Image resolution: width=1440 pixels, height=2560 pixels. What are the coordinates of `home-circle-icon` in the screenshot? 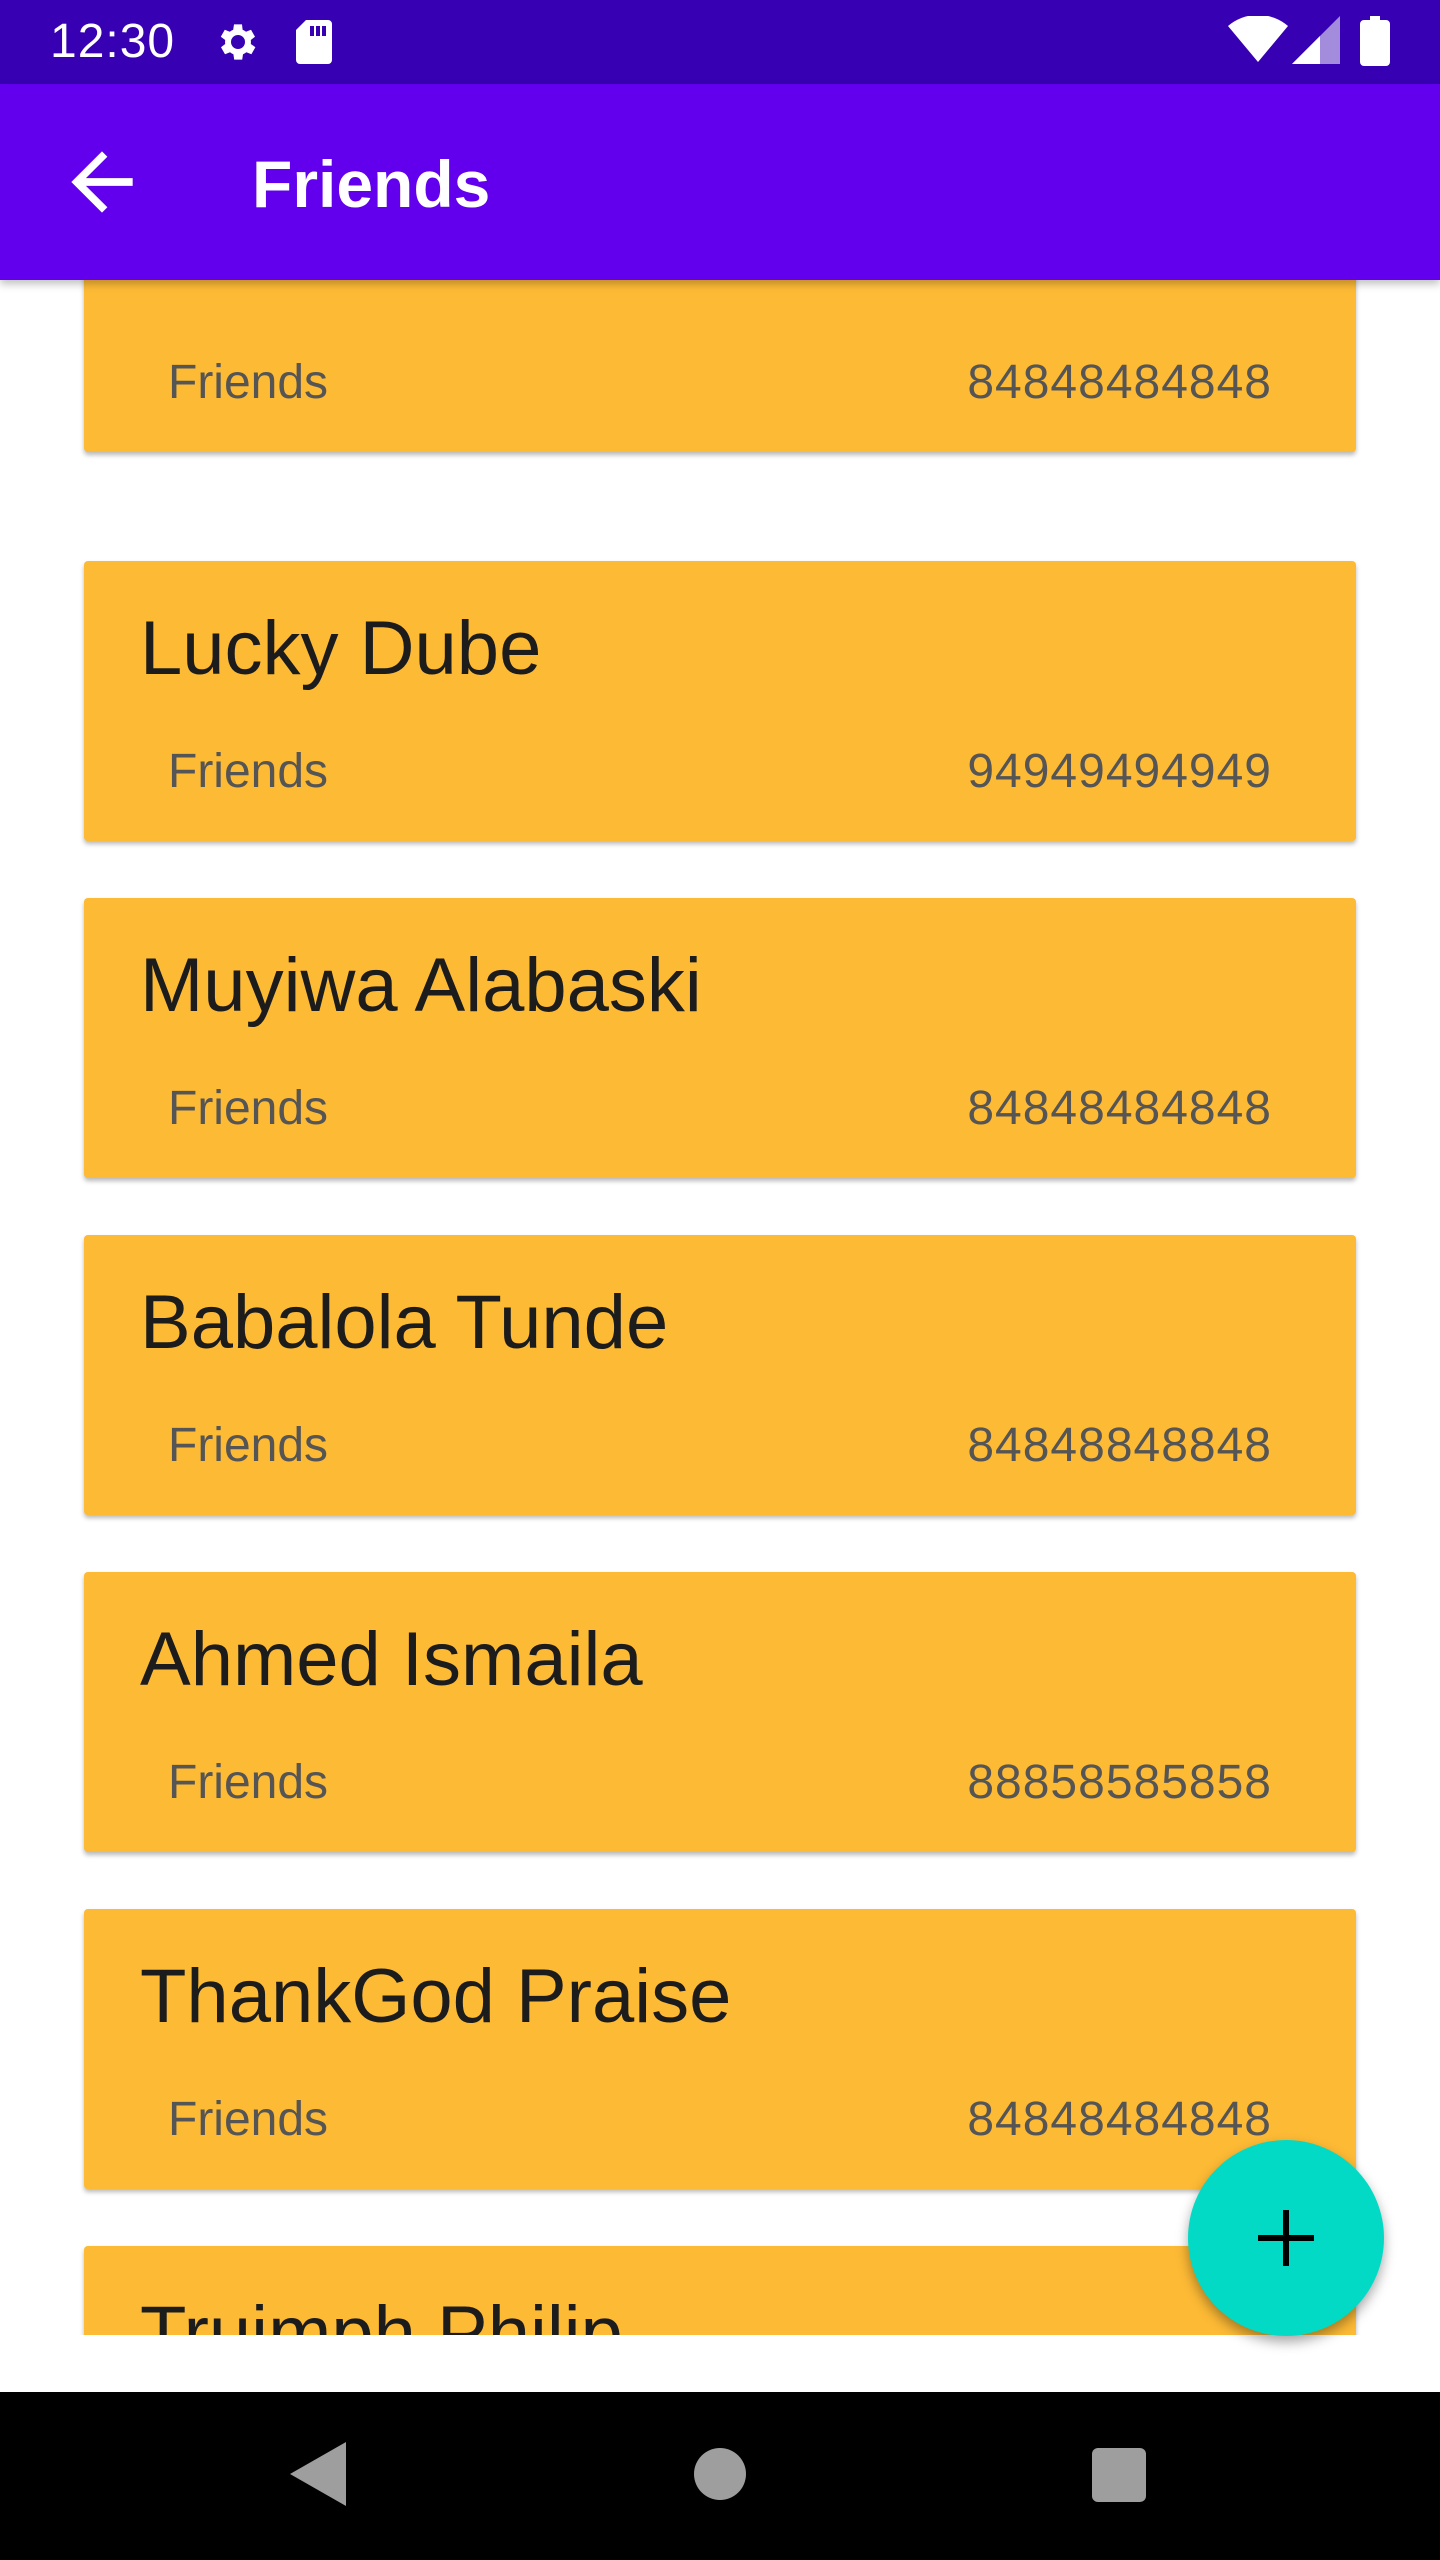 It's located at (720, 2476).